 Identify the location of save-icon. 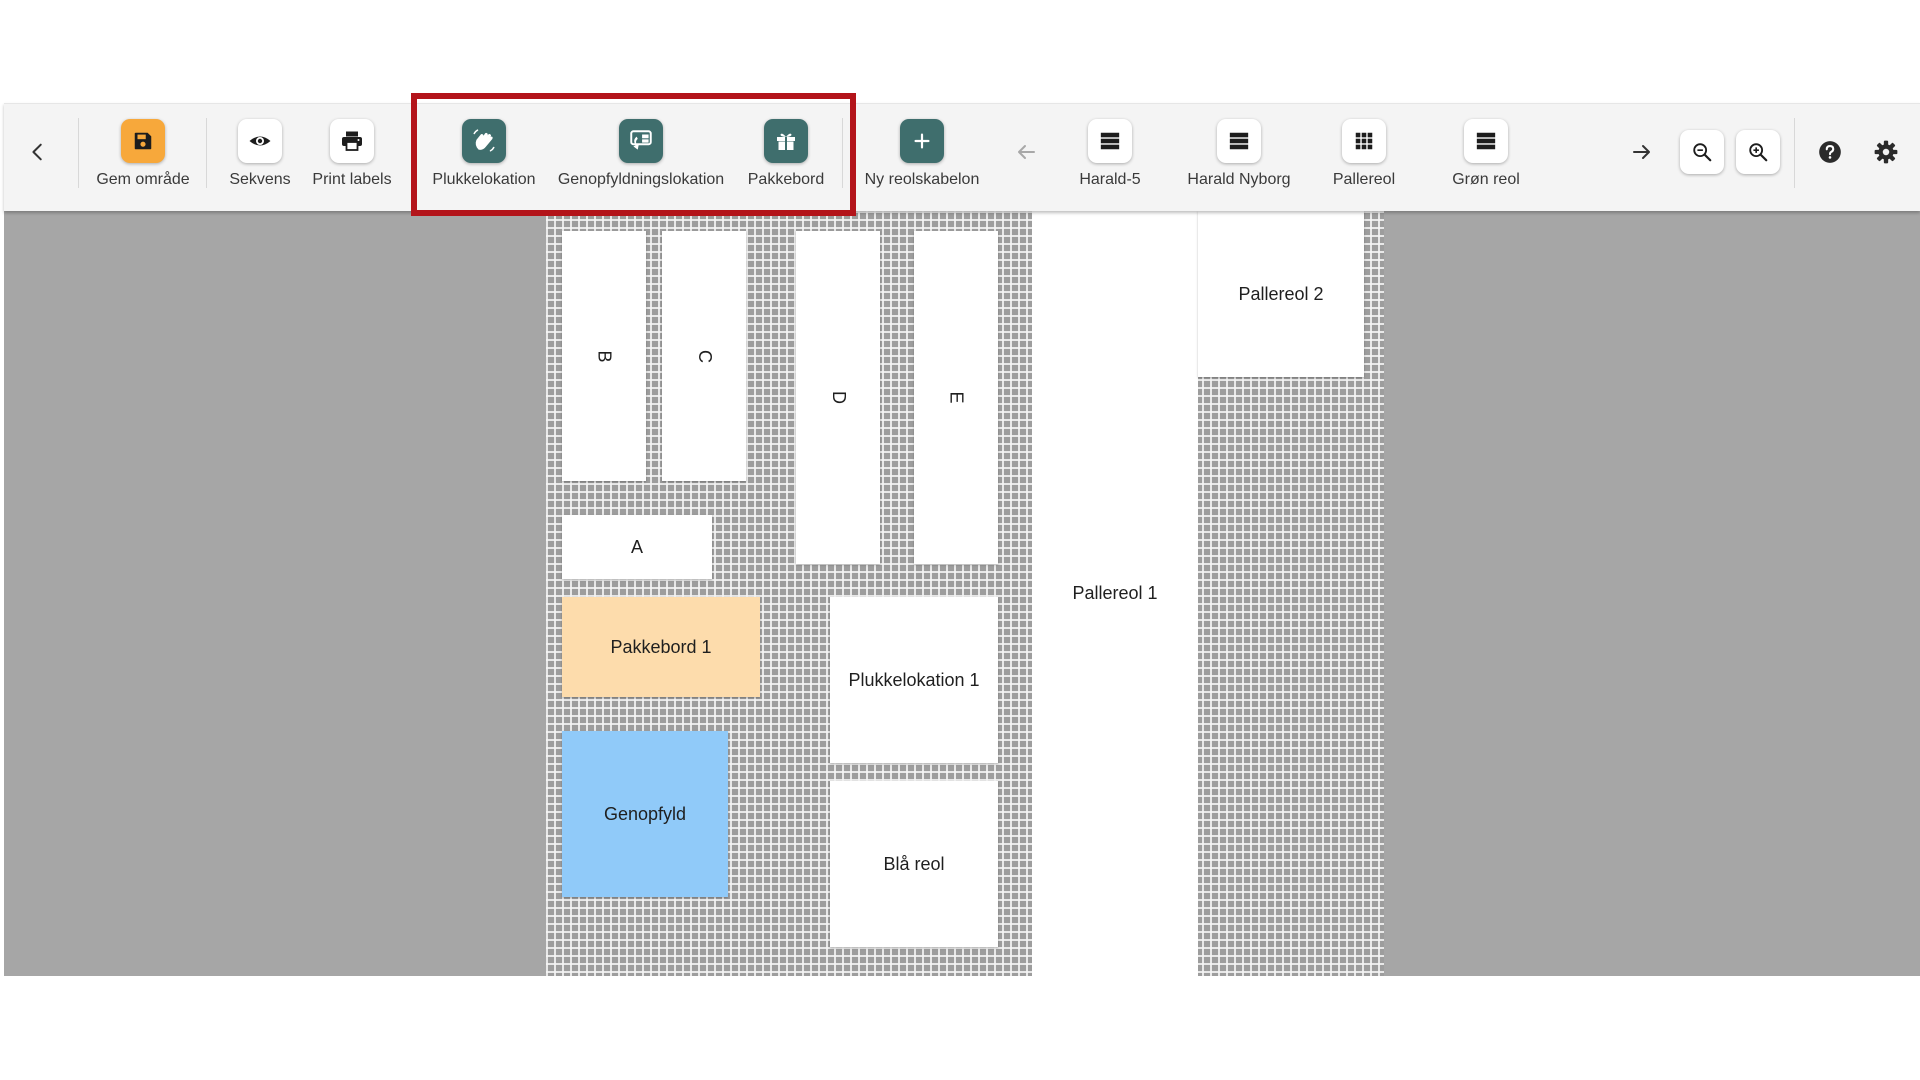
(143, 141).